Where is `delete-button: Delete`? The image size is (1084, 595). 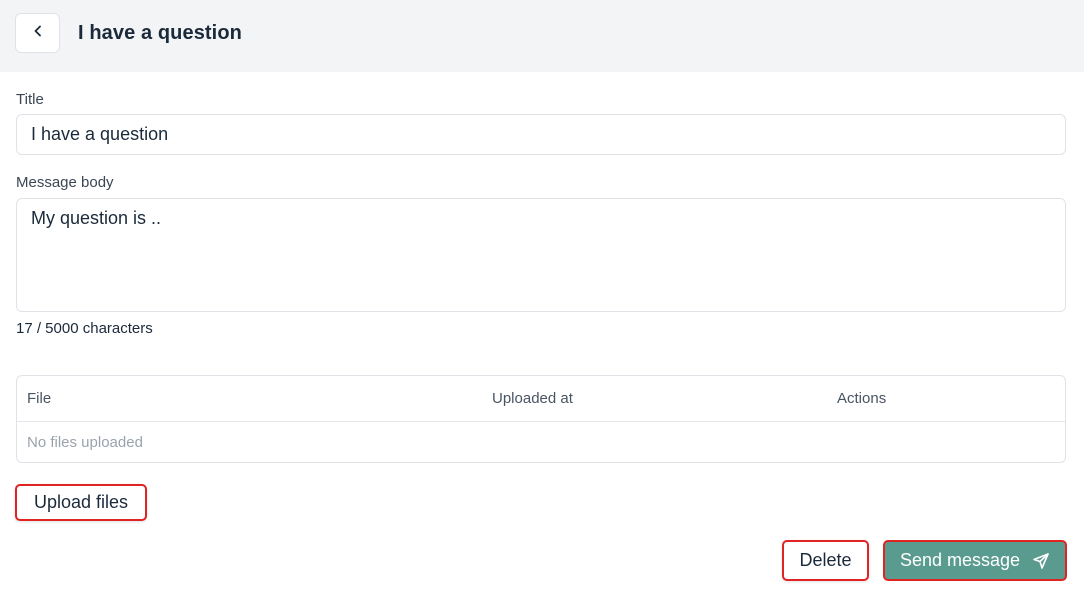 delete-button: Delete is located at coordinates (825, 560).